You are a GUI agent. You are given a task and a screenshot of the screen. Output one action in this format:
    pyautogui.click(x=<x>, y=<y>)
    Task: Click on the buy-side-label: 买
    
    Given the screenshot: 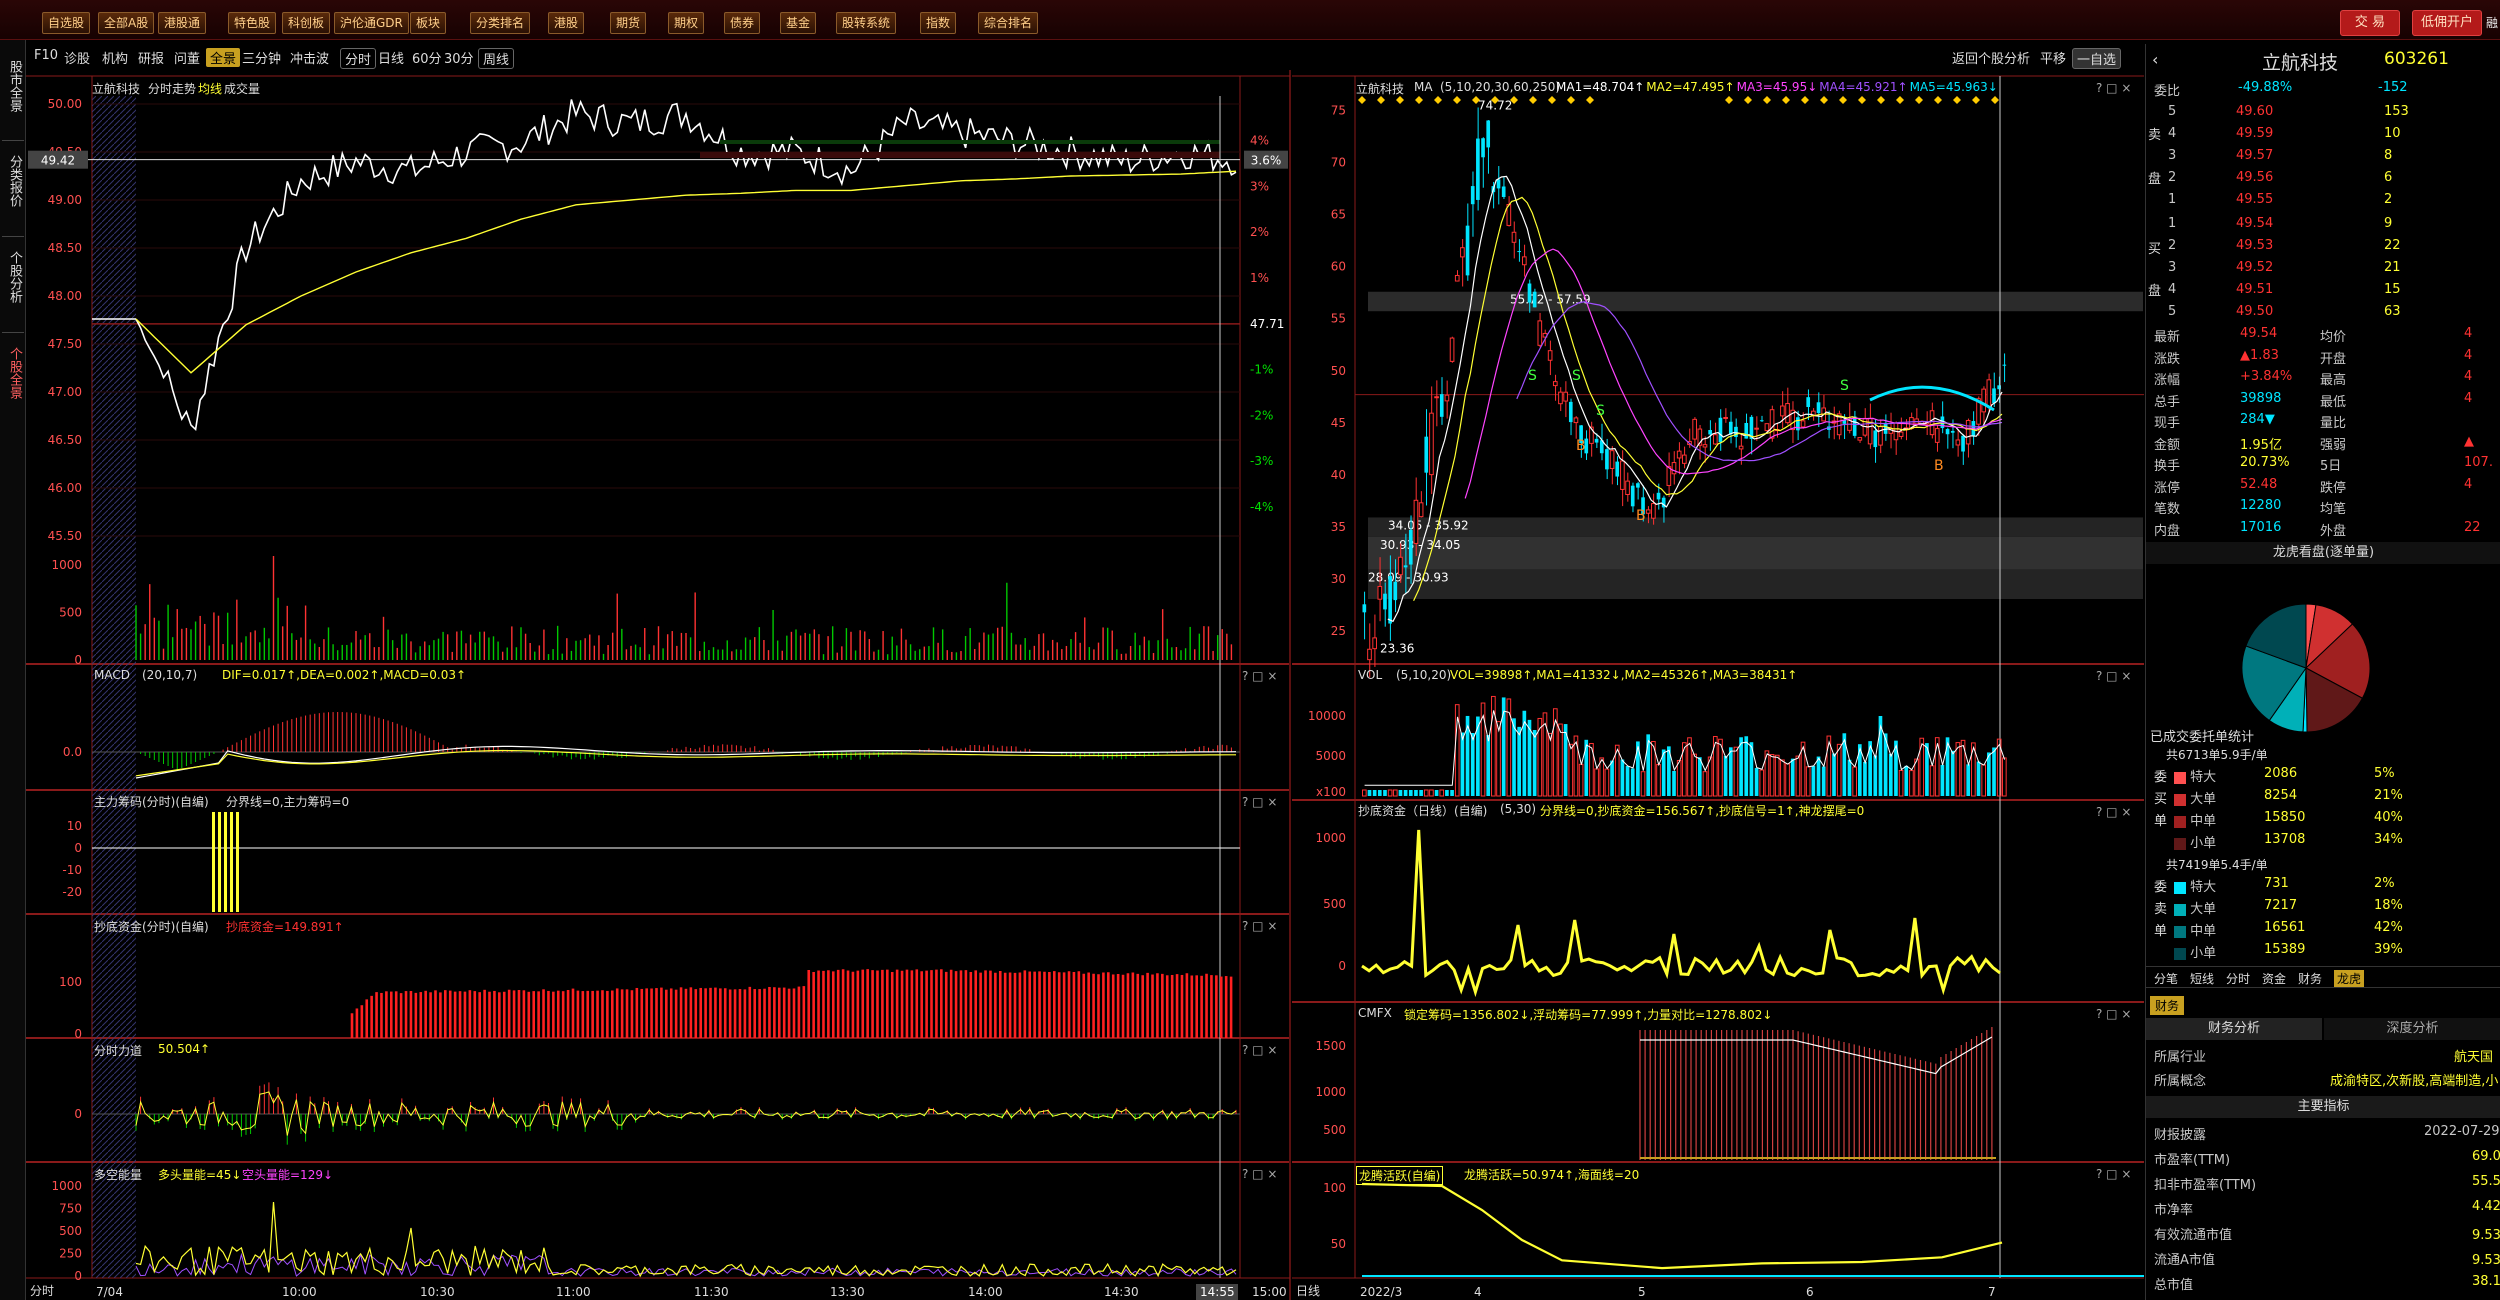 What is the action you would take?
    pyautogui.click(x=2155, y=249)
    